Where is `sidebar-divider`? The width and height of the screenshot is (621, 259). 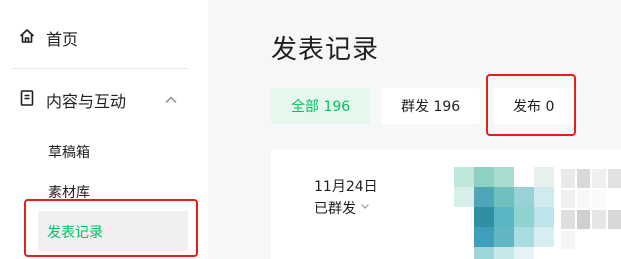
sidebar-divider is located at coordinates (100, 68).